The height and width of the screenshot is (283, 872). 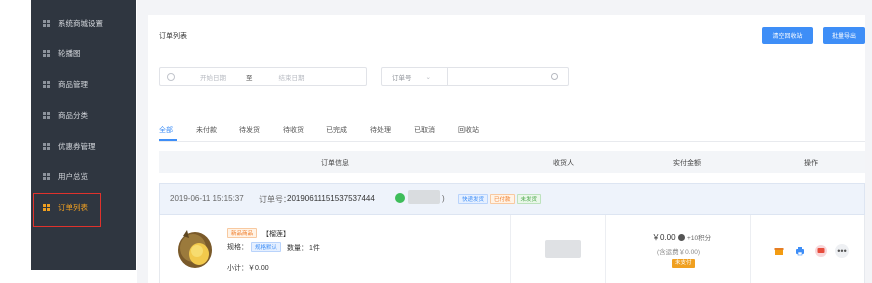 I want to click on sidebar-item-label: 系统商城设置, so click(x=80, y=23).